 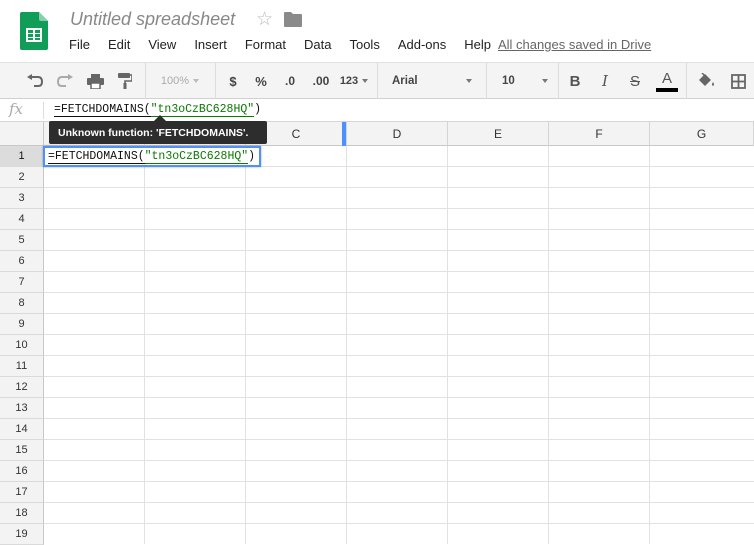 What do you see at coordinates (605, 81) in the screenshot?
I see `italic-button: I` at bounding box center [605, 81].